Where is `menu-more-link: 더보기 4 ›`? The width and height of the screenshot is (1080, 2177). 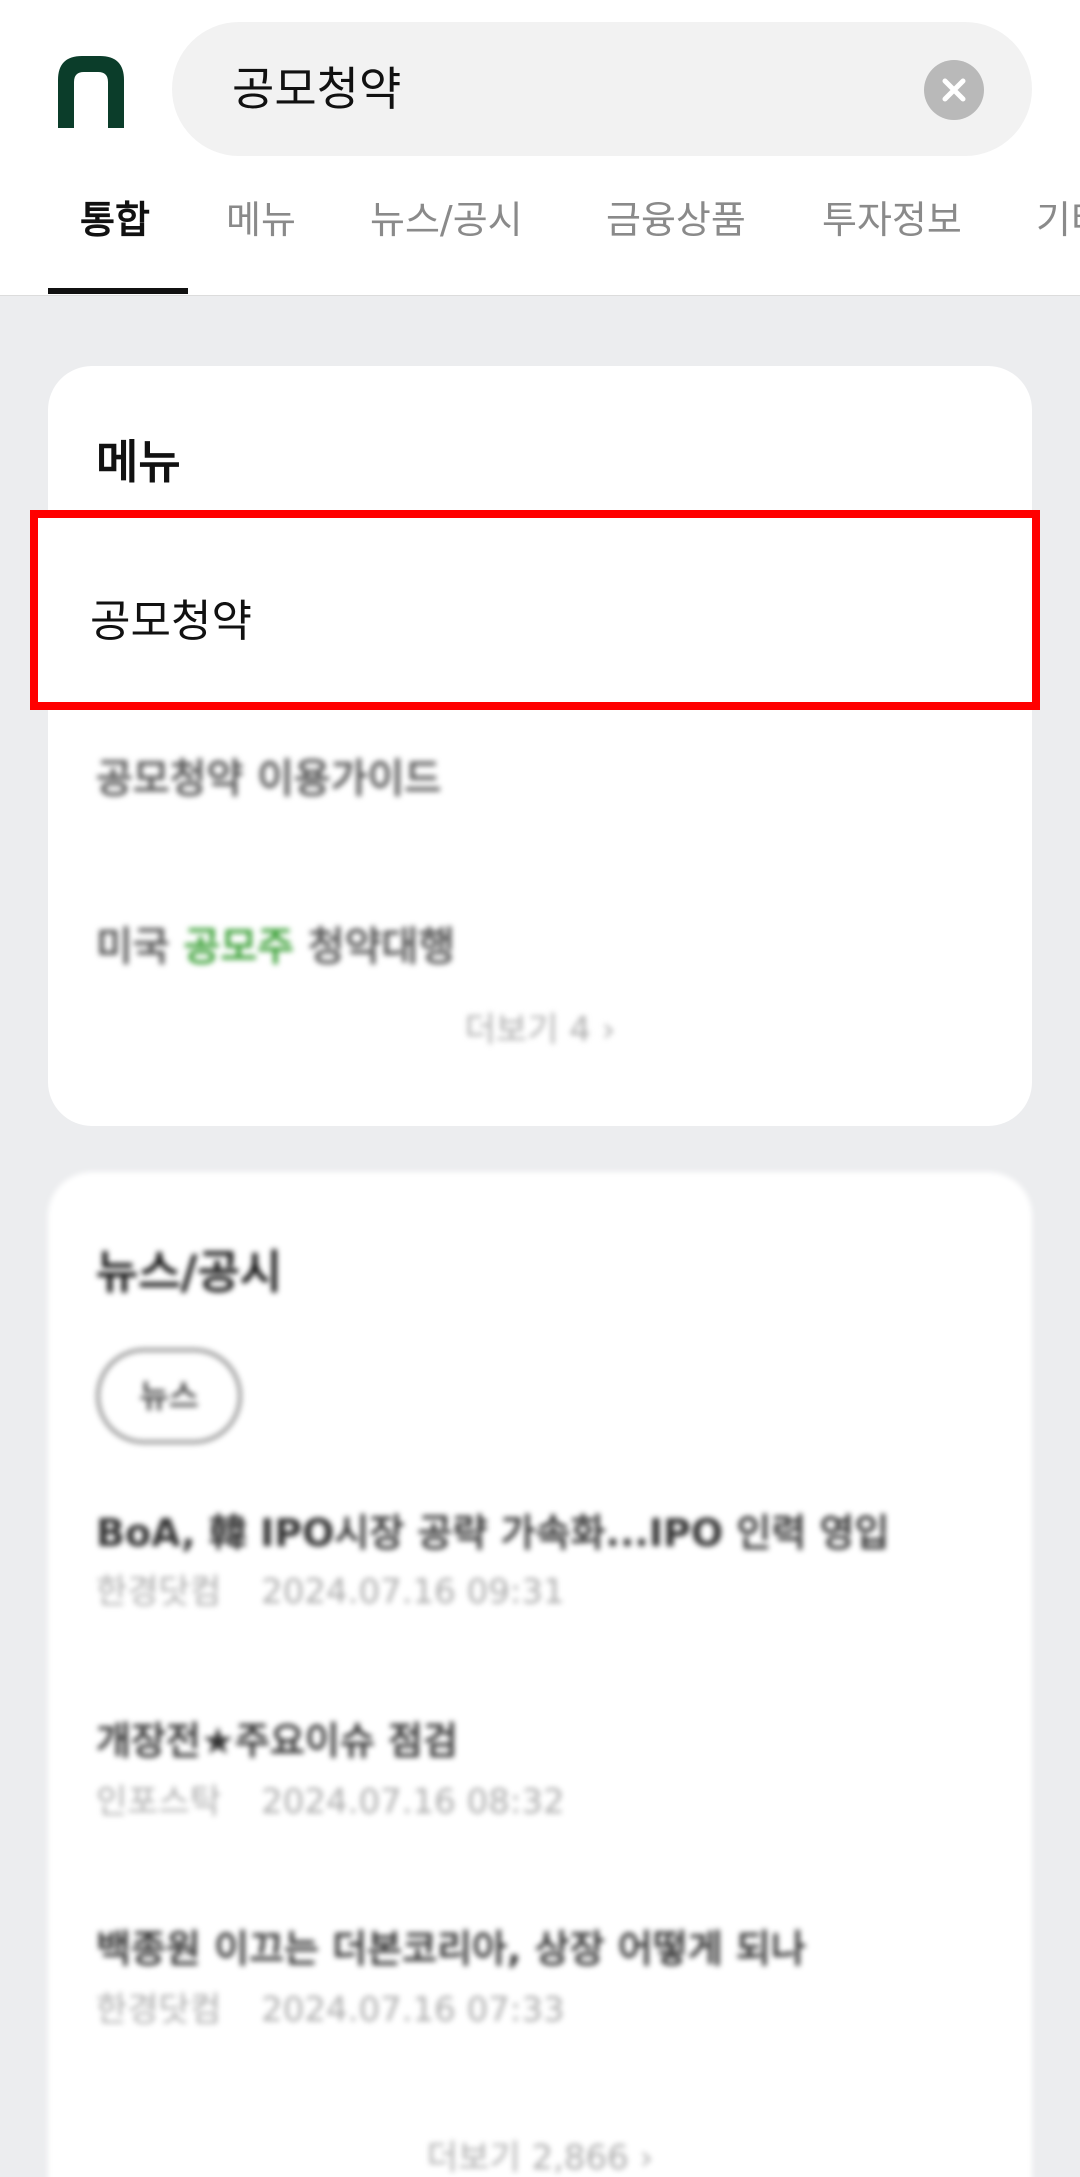 menu-more-link: 더보기 4 › is located at coordinates (540, 1026).